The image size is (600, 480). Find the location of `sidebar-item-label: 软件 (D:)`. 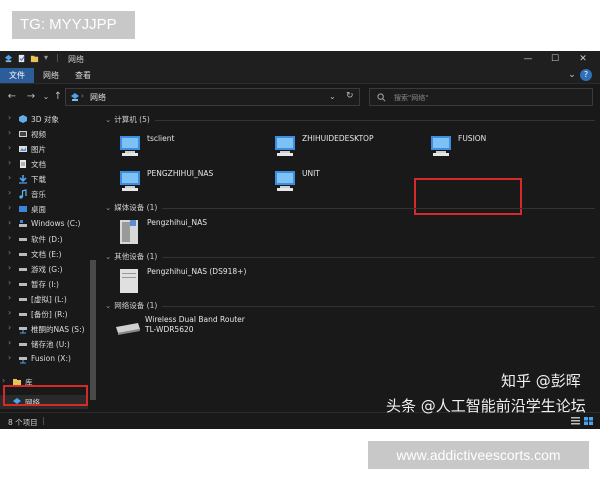

sidebar-item-label: 软件 (D:) is located at coordinates (47, 239).